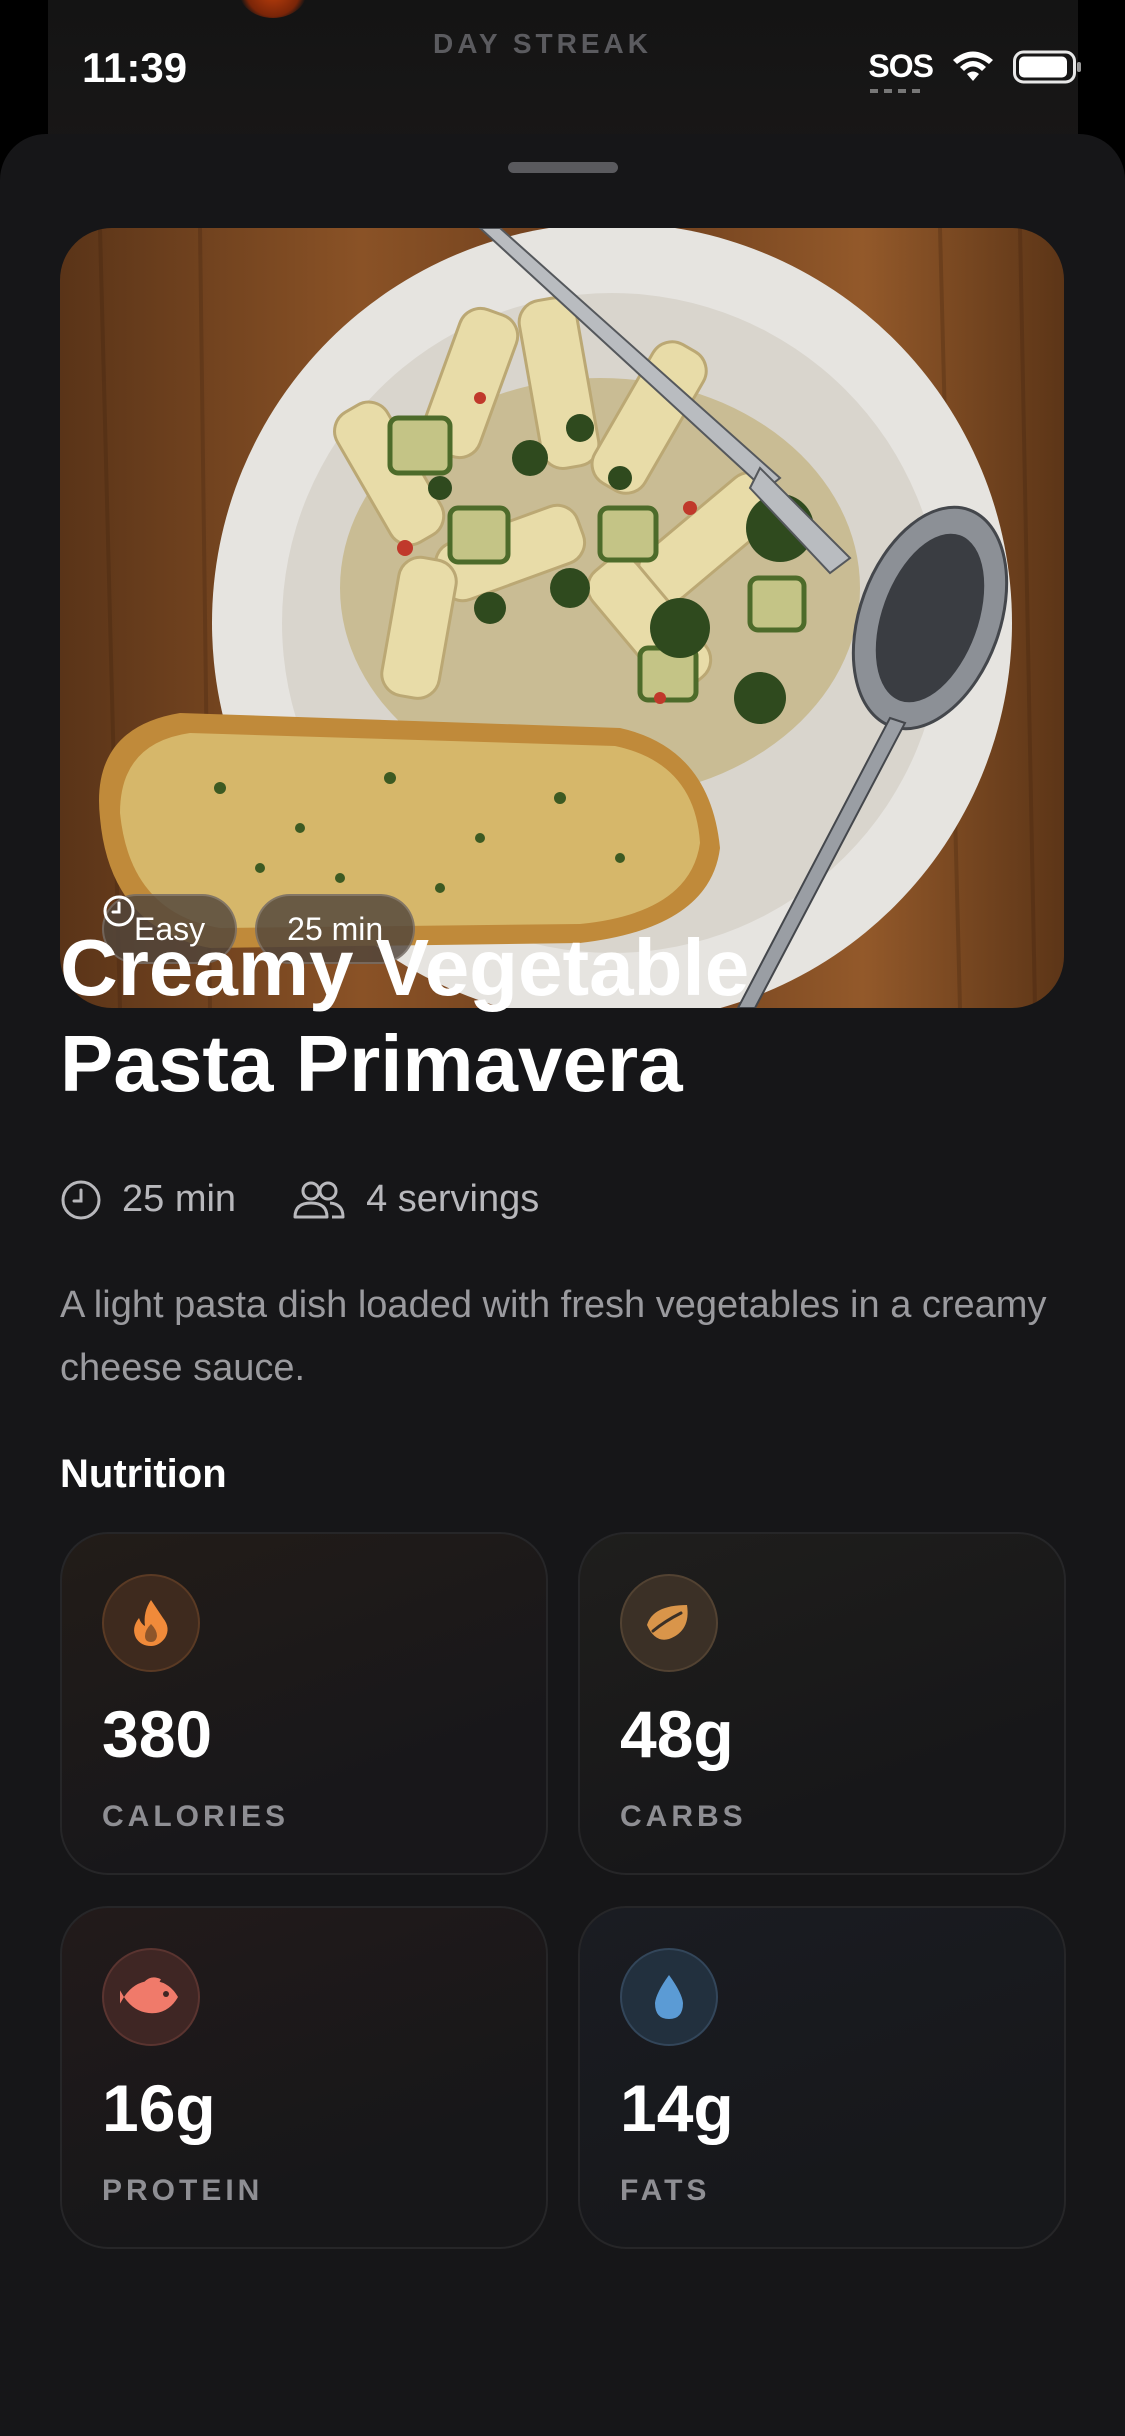 This screenshot has width=1125, height=2436. I want to click on leaf-icon, so click(669, 1623).